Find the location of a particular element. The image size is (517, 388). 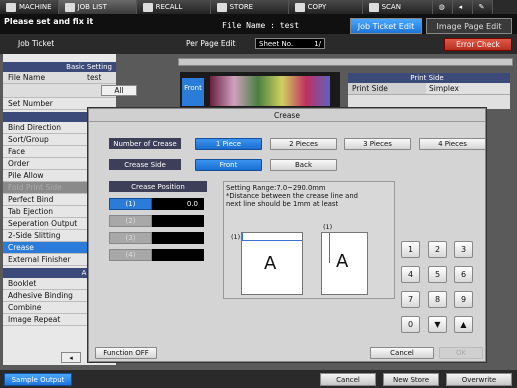

diagram-paper-vertical: A is located at coordinates (344, 263).